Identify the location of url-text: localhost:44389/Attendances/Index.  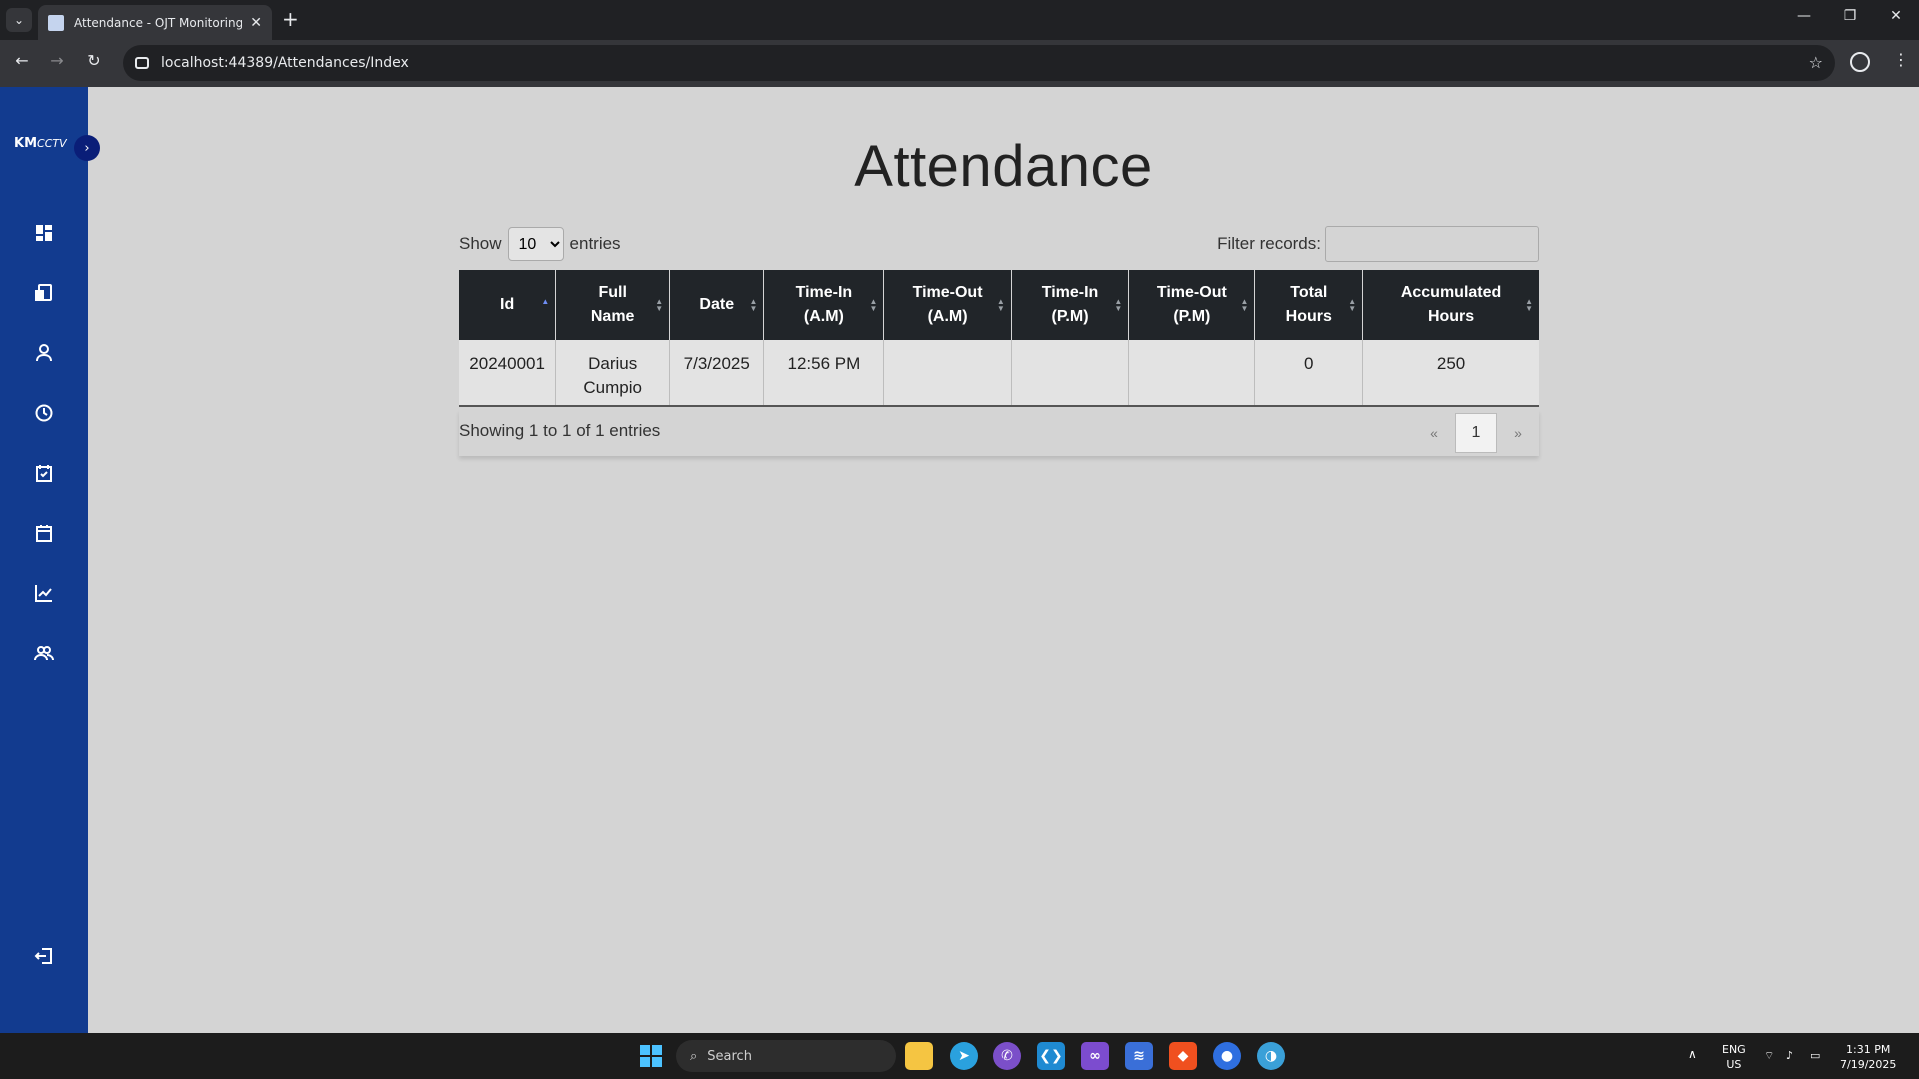
(285, 63).